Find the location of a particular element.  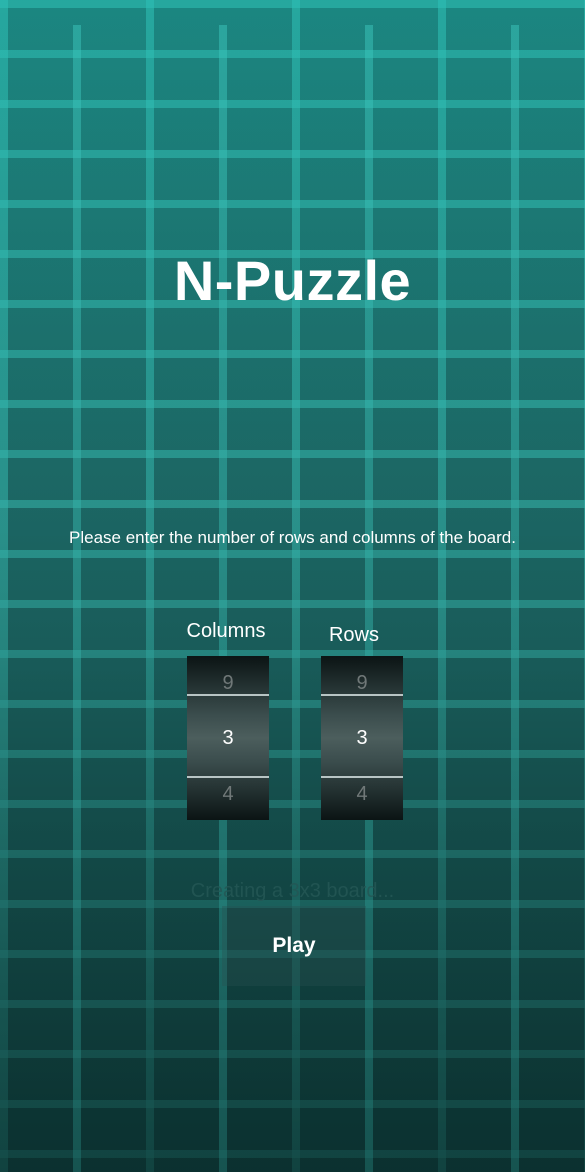

columns-next-value: 4 is located at coordinates (228, 794).